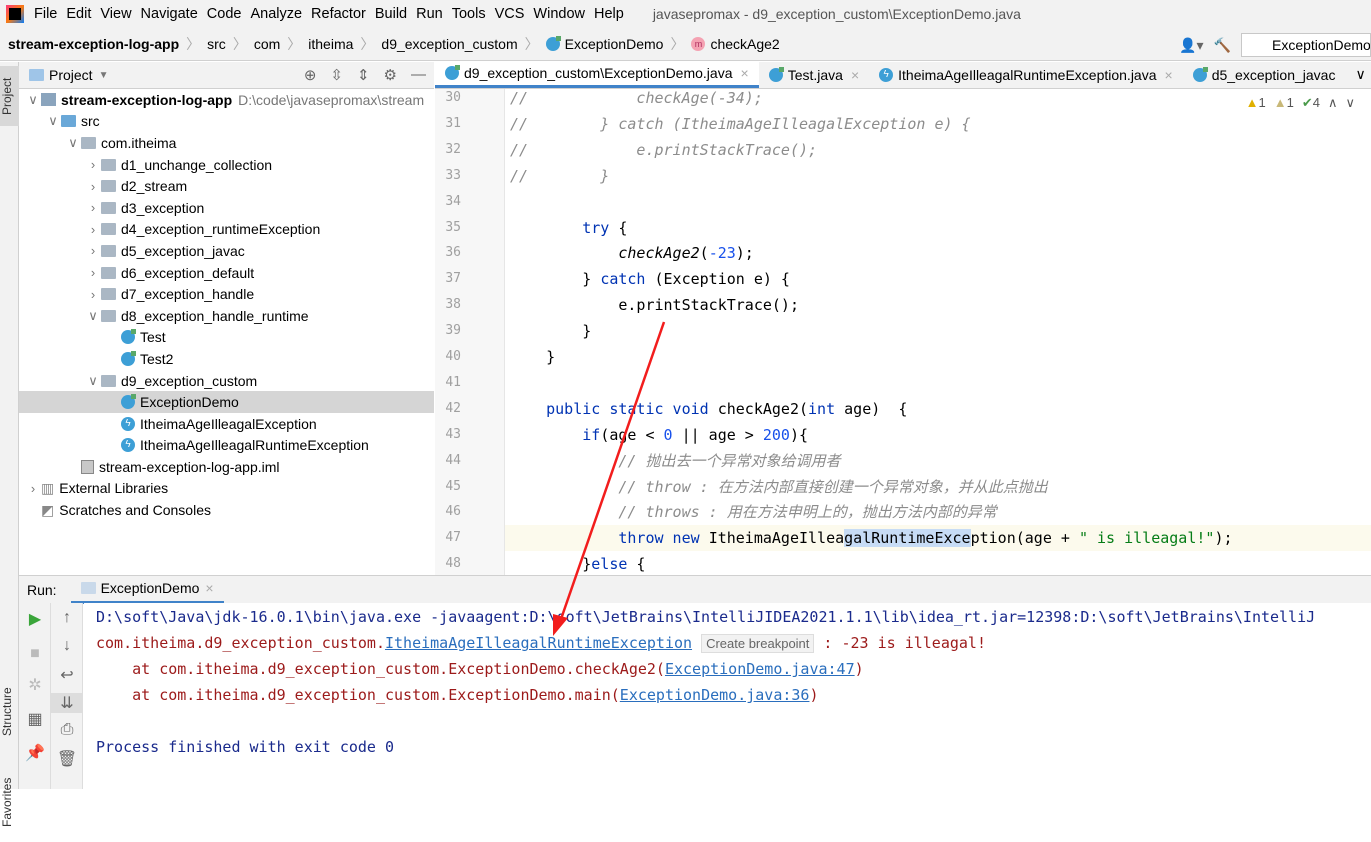 Image resolution: width=1371 pixels, height=842 pixels. I want to click on editor-tab: d5_exception_javac, so click(1264, 74).